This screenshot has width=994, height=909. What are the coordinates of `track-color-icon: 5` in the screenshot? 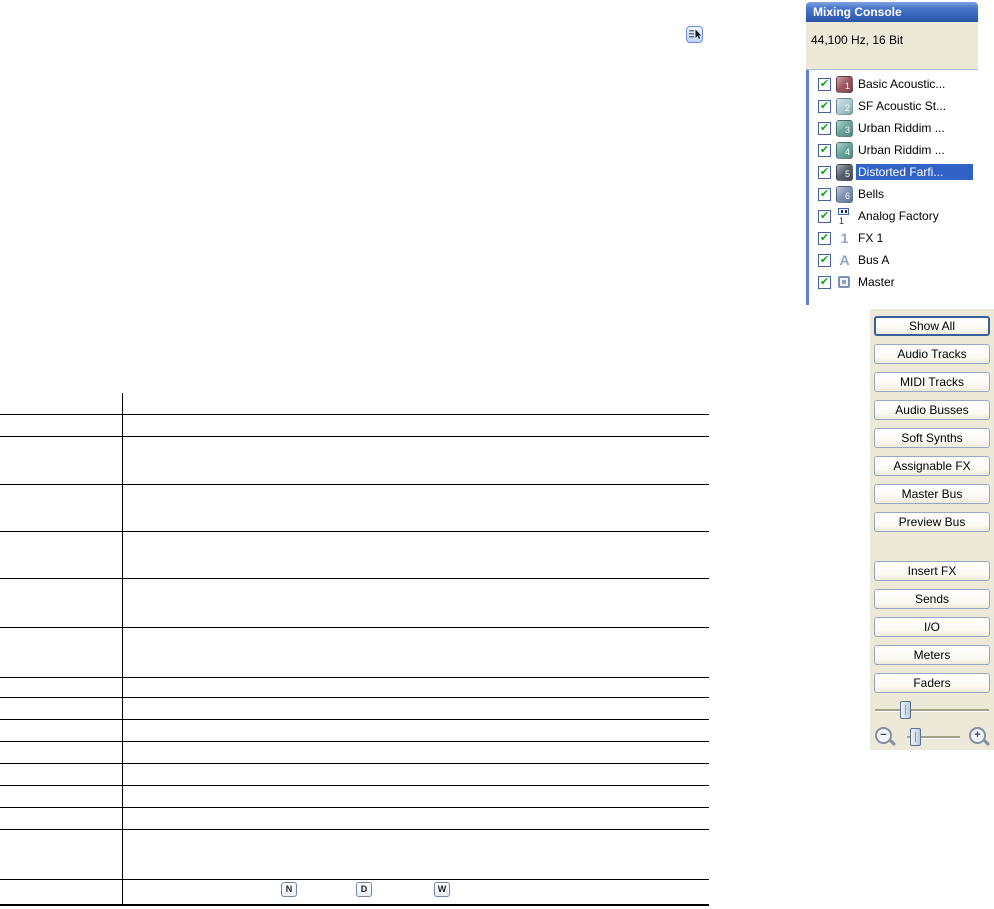 It's located at (844, 172).